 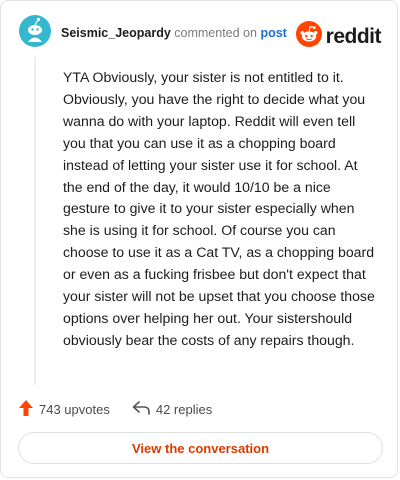 What do you see at coordinates (35, 221) in the screenshot?
I see `thread-line` at bounding box center [35, 221].